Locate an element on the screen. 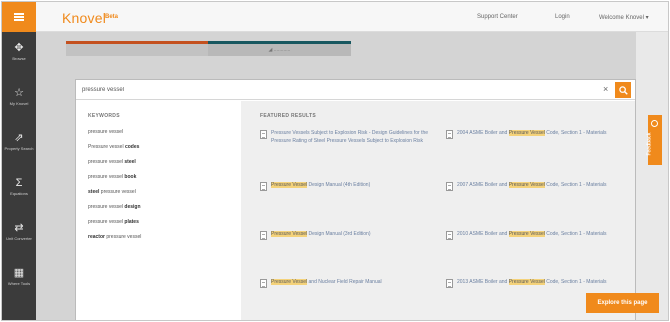  feedback-icon is located at coordinates (654, 123).